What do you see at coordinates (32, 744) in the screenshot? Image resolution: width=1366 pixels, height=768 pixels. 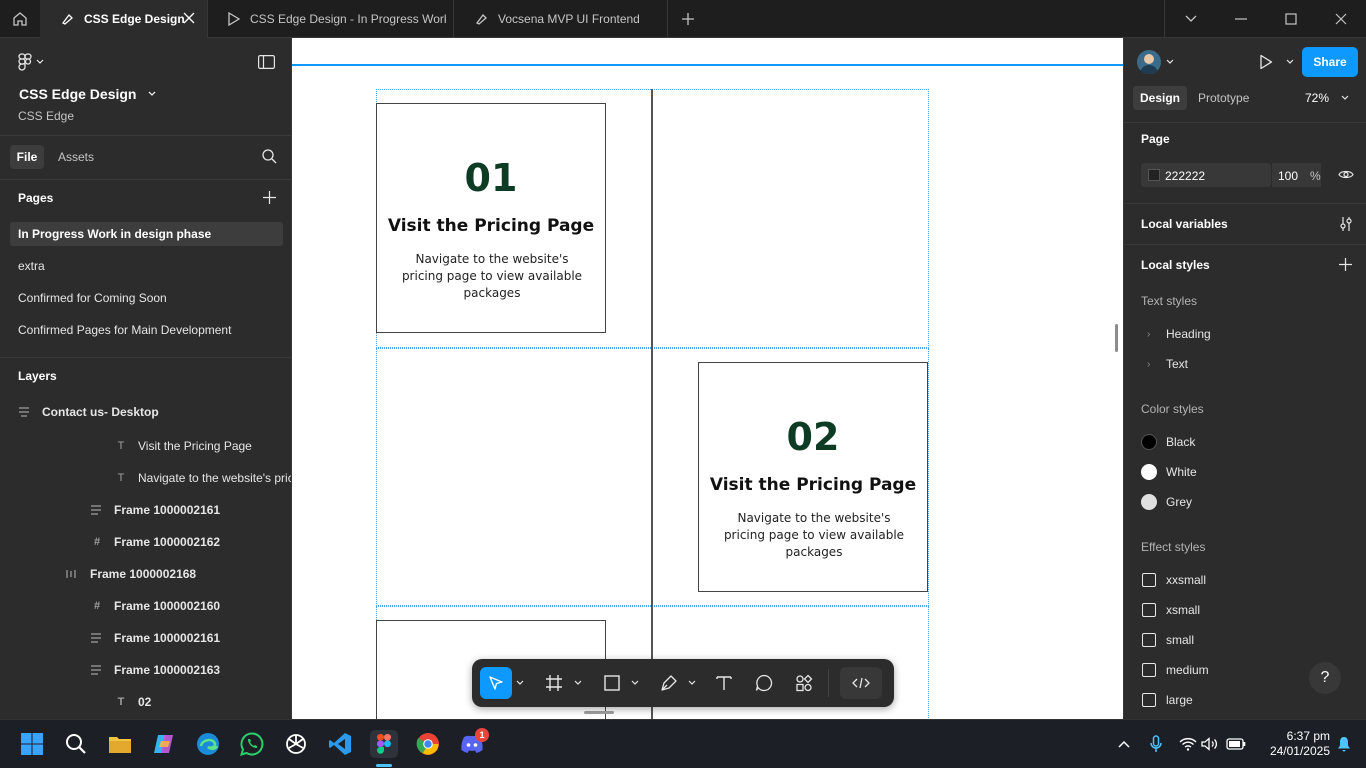 I see `windows-start-icon` at bounding box center [32, 744].